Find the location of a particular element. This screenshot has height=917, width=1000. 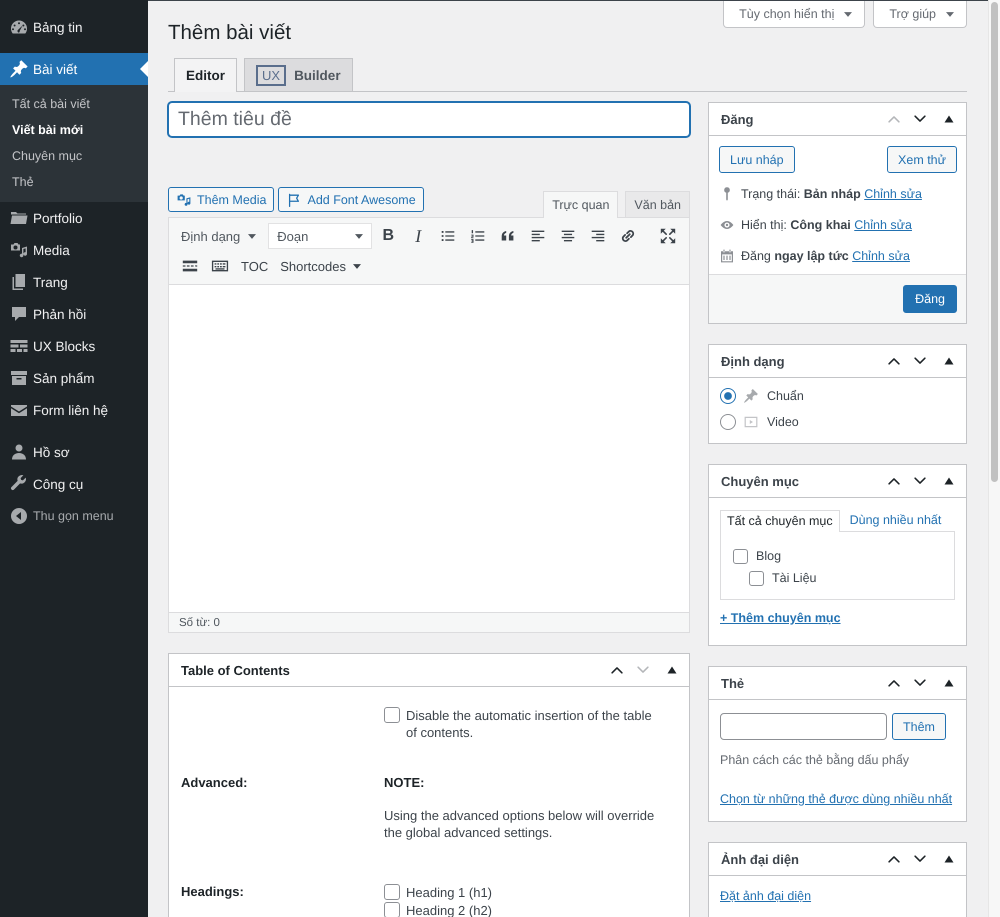

category-label: Blog is located at coordinates (769, 556).